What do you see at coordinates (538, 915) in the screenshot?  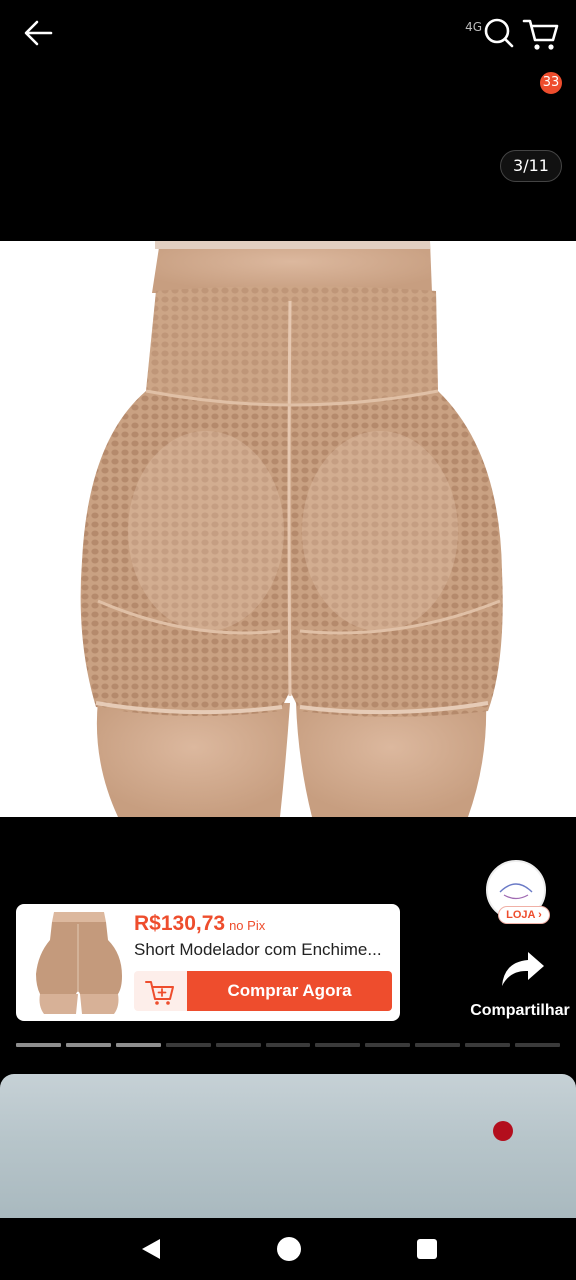 I see `chevron-right-icon: ›` at bounding box center [538, 915].